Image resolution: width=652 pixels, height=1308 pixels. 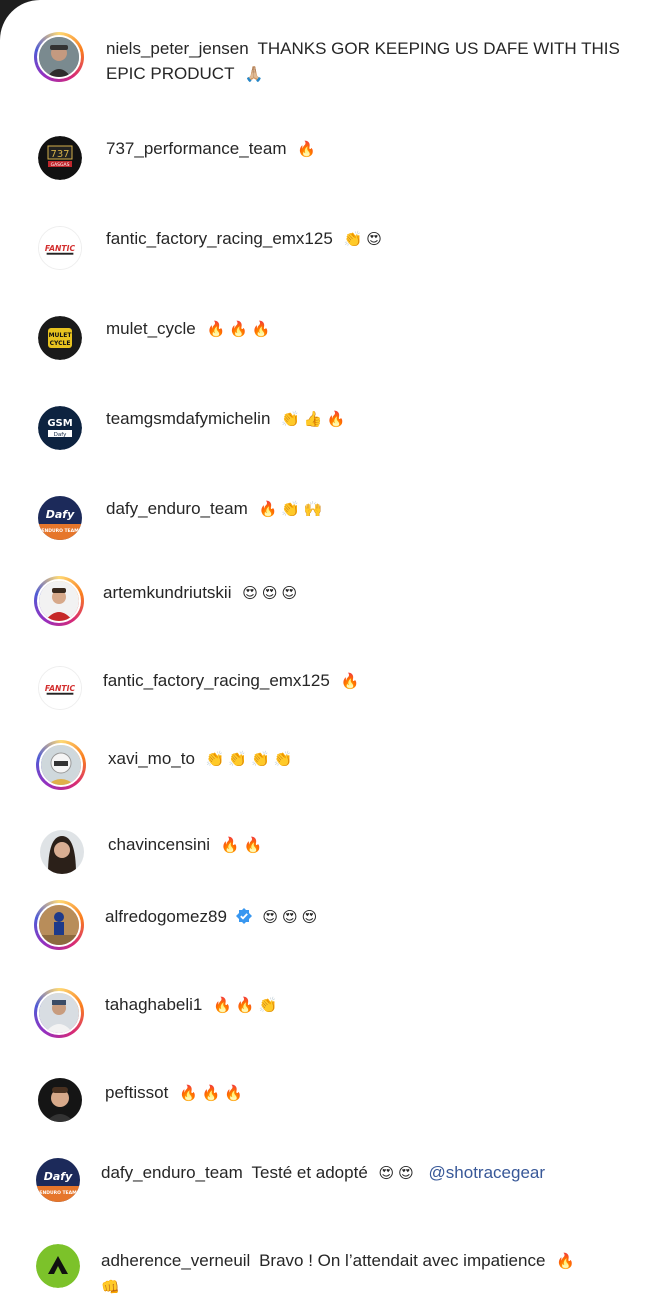 I want to click on svg-text: 737, so click(x=59, y=154).